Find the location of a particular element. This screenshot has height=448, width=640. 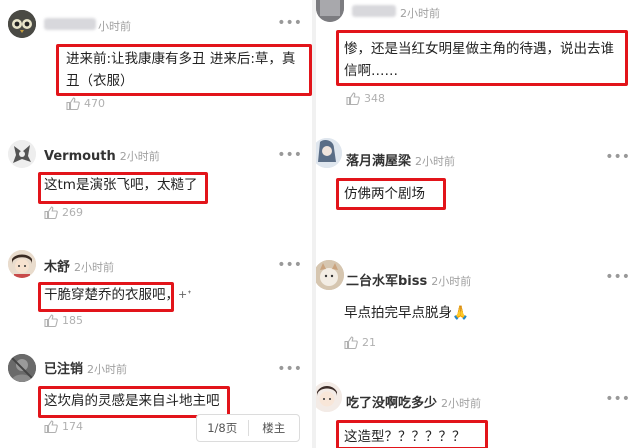

like-count: 348 is located at coordinates (374, 98).